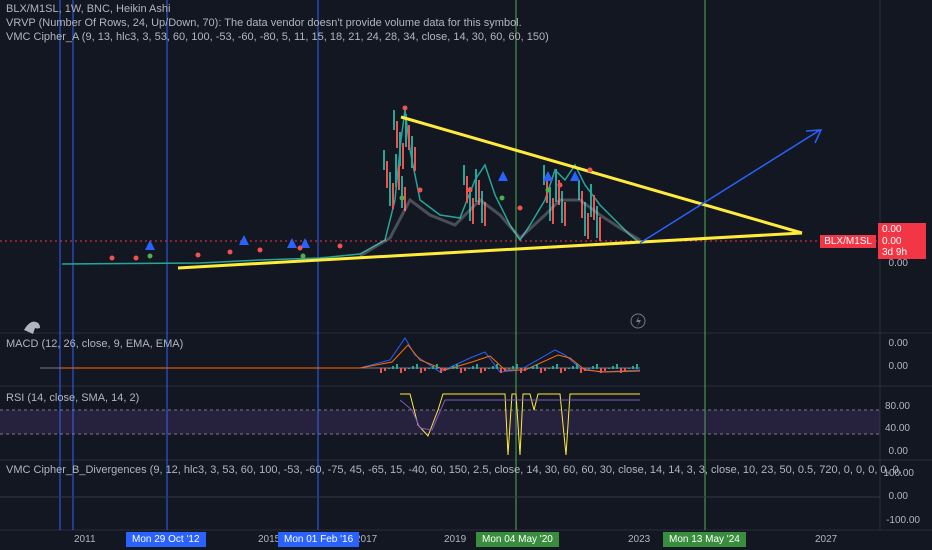 The width and height of the screenshot is (932, 550). I want to click on cipher-axis-100: 100.00, so click(898, 473).